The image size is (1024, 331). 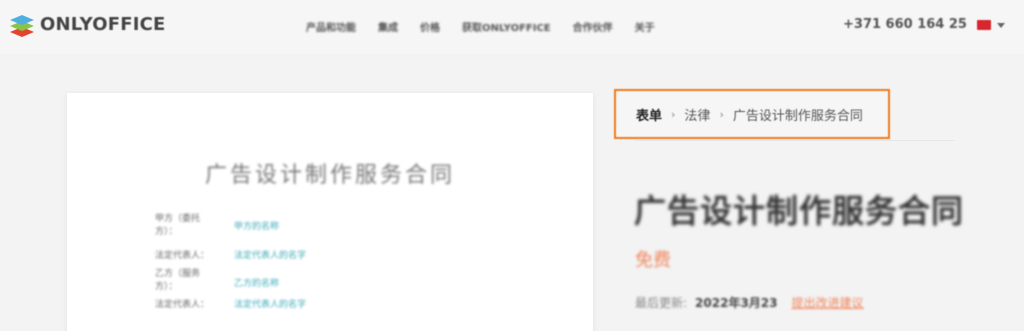 I want to click on last-updated-row: 最后更新: 2022年3月23 提出改进建议, so click(x=749, y=302).